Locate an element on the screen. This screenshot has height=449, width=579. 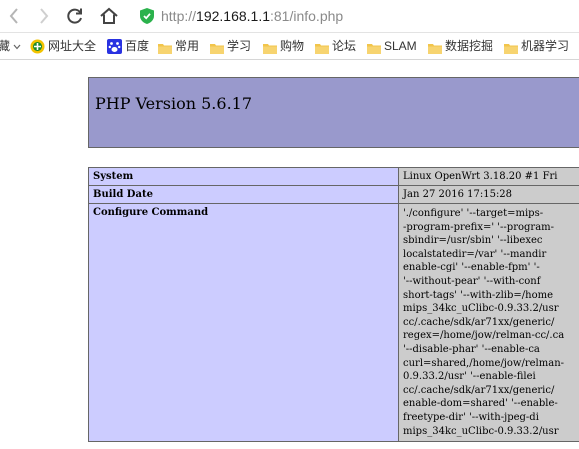
forward-icon is located at coordinates (44, 16).